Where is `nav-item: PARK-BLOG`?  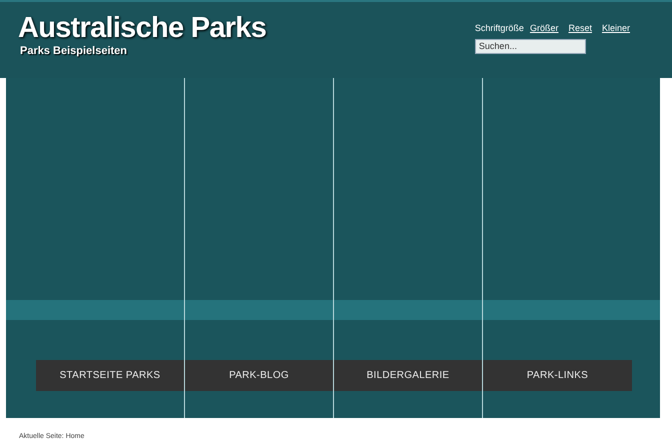
nav-item: PARK-BLOG is located at coordinates (259, 375).